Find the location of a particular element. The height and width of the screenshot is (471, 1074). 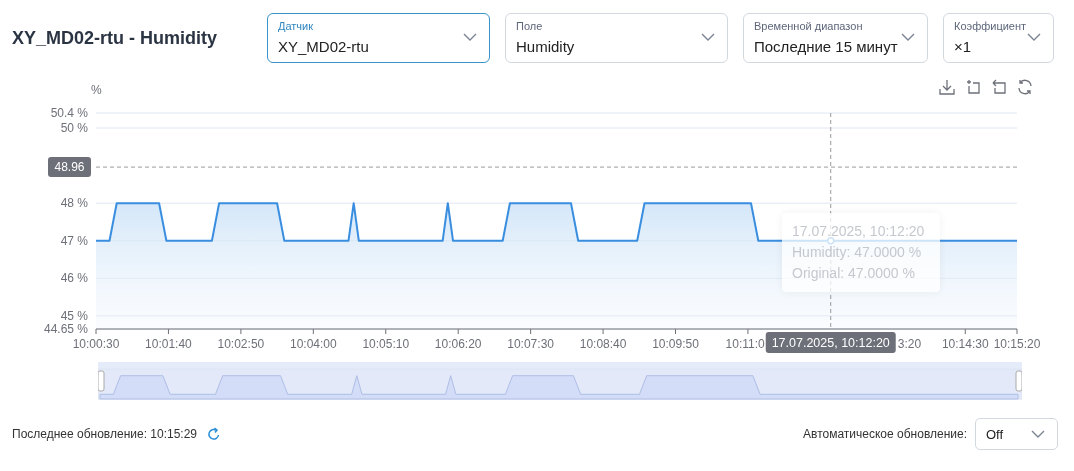

last-update-text: Последнее обновление: 10:15:29 is located at coordinates (105, 434).